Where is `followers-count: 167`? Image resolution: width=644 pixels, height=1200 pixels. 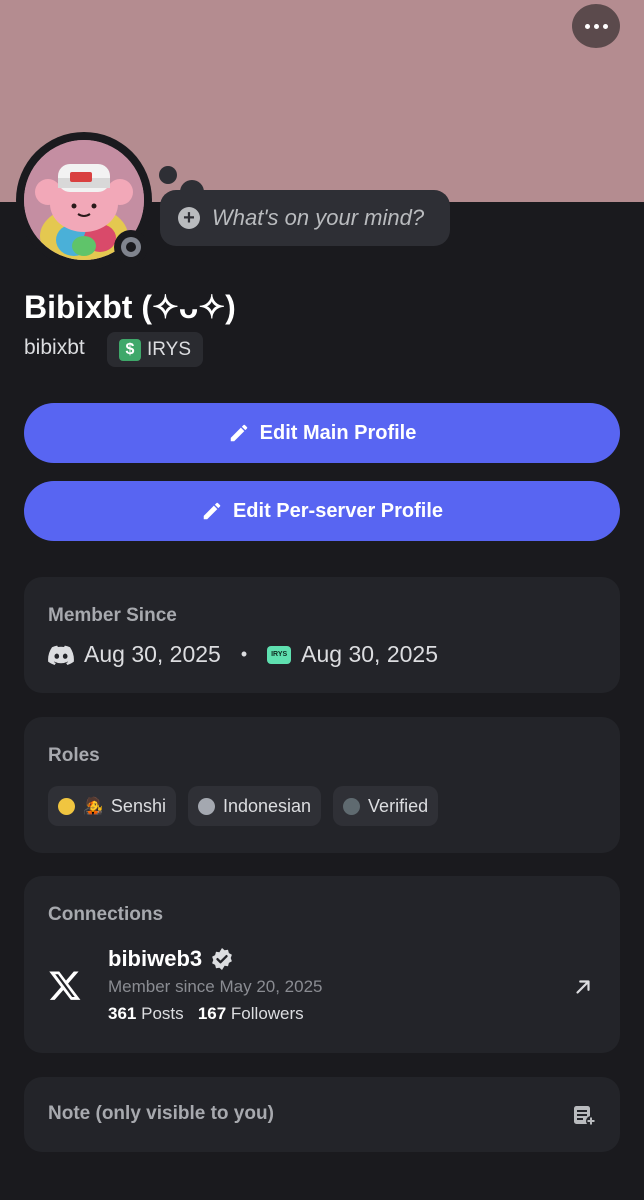
followers-count: 167 is located at coordinates (212, 1013).